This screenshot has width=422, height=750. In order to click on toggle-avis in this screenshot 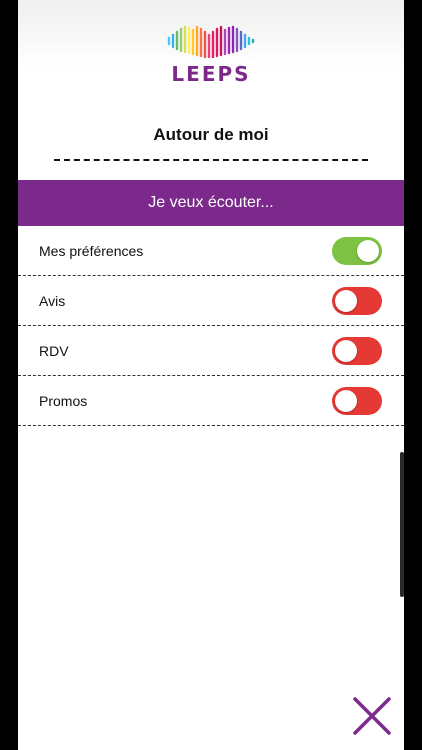, I will do `click(357, 300)`.